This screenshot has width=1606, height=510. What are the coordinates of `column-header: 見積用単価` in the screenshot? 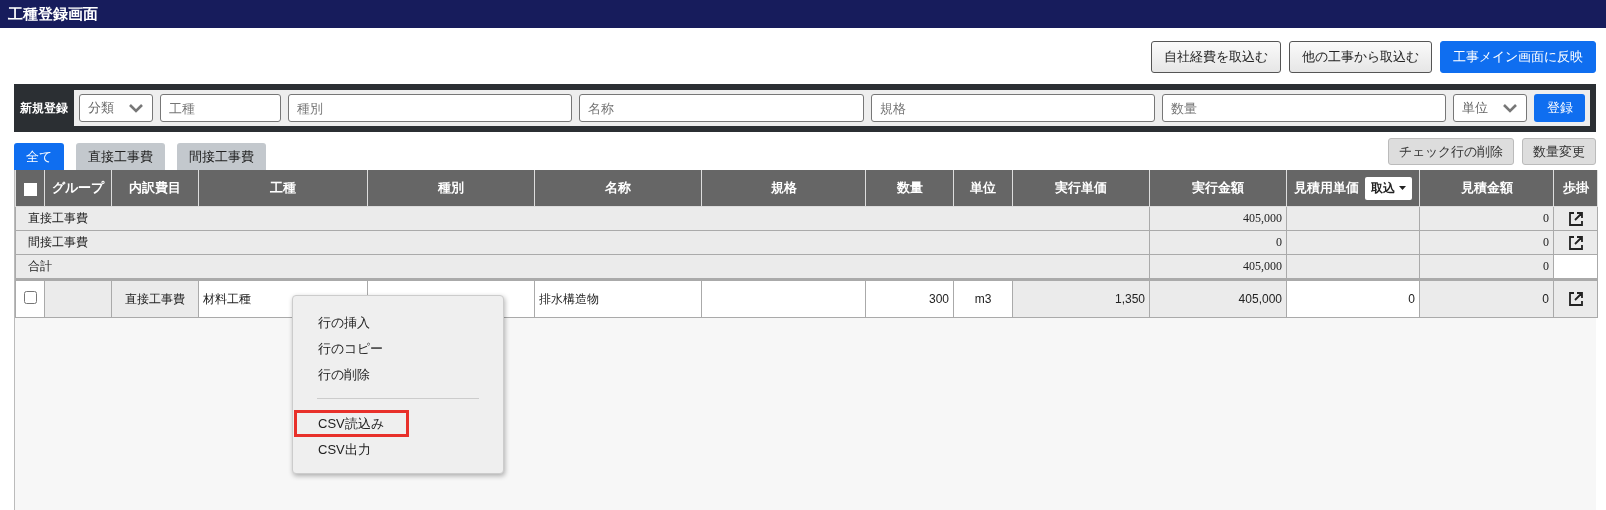 It's located at (1326, 187).